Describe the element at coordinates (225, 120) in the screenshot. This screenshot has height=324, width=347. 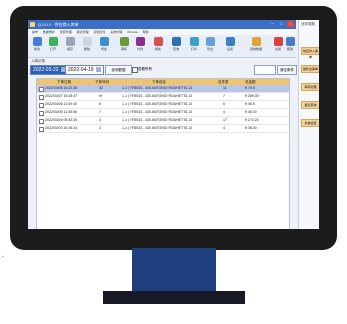
I see `cell-qty: 17` at that location.